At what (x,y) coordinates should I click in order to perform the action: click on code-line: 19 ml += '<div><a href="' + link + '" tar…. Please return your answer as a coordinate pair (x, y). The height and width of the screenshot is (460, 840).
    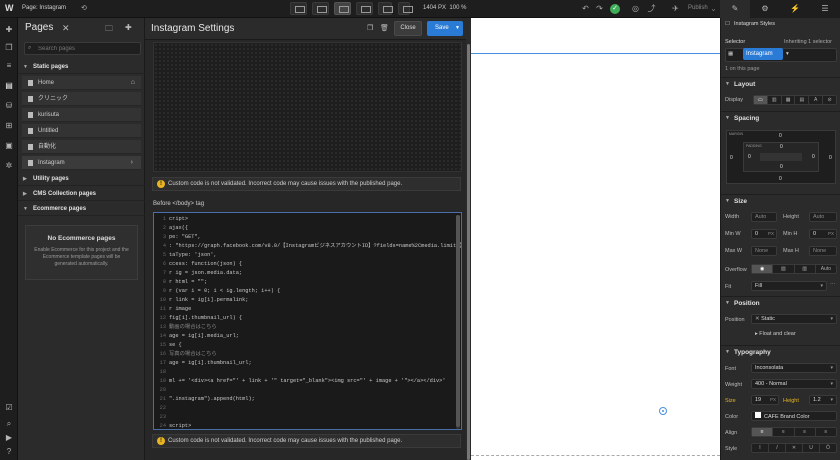
    Looking at the image, I should click on (304, 381).